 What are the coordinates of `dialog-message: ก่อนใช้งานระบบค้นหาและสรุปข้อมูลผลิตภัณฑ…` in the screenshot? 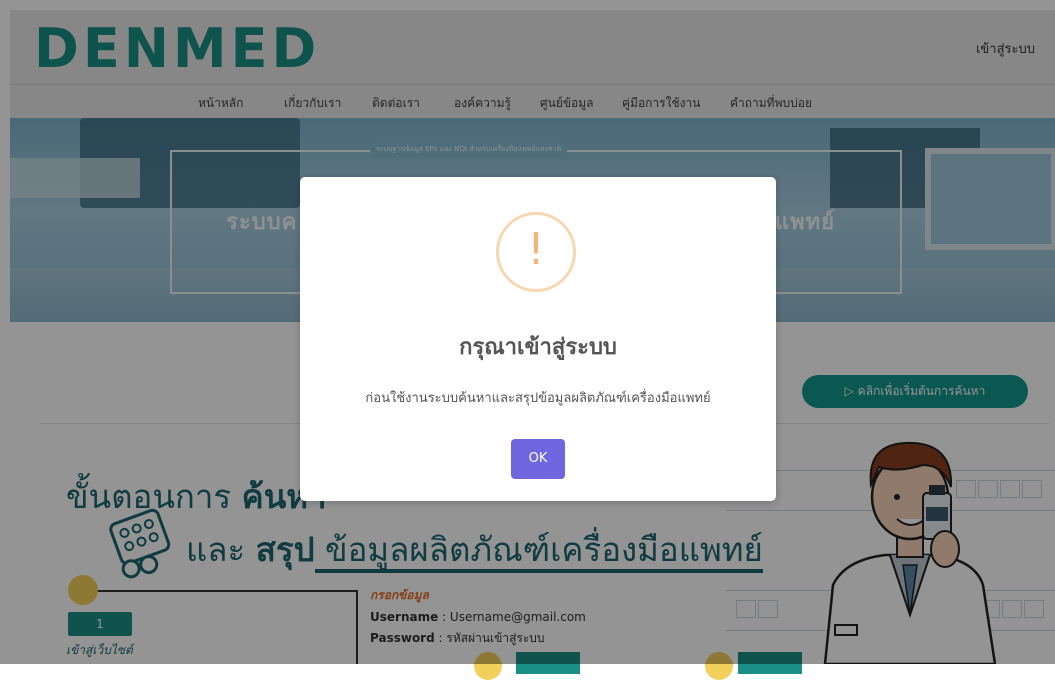 It's located at (538, 398).